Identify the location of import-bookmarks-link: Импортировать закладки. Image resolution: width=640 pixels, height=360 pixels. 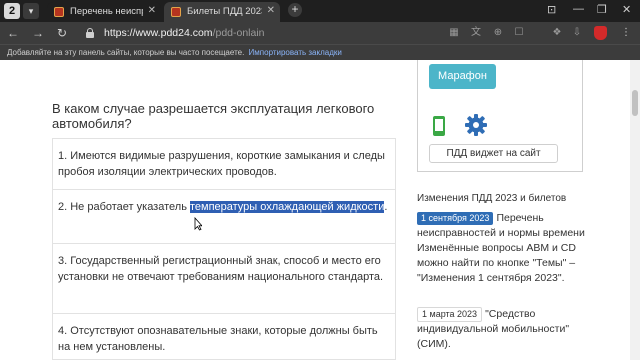
(295, 52).